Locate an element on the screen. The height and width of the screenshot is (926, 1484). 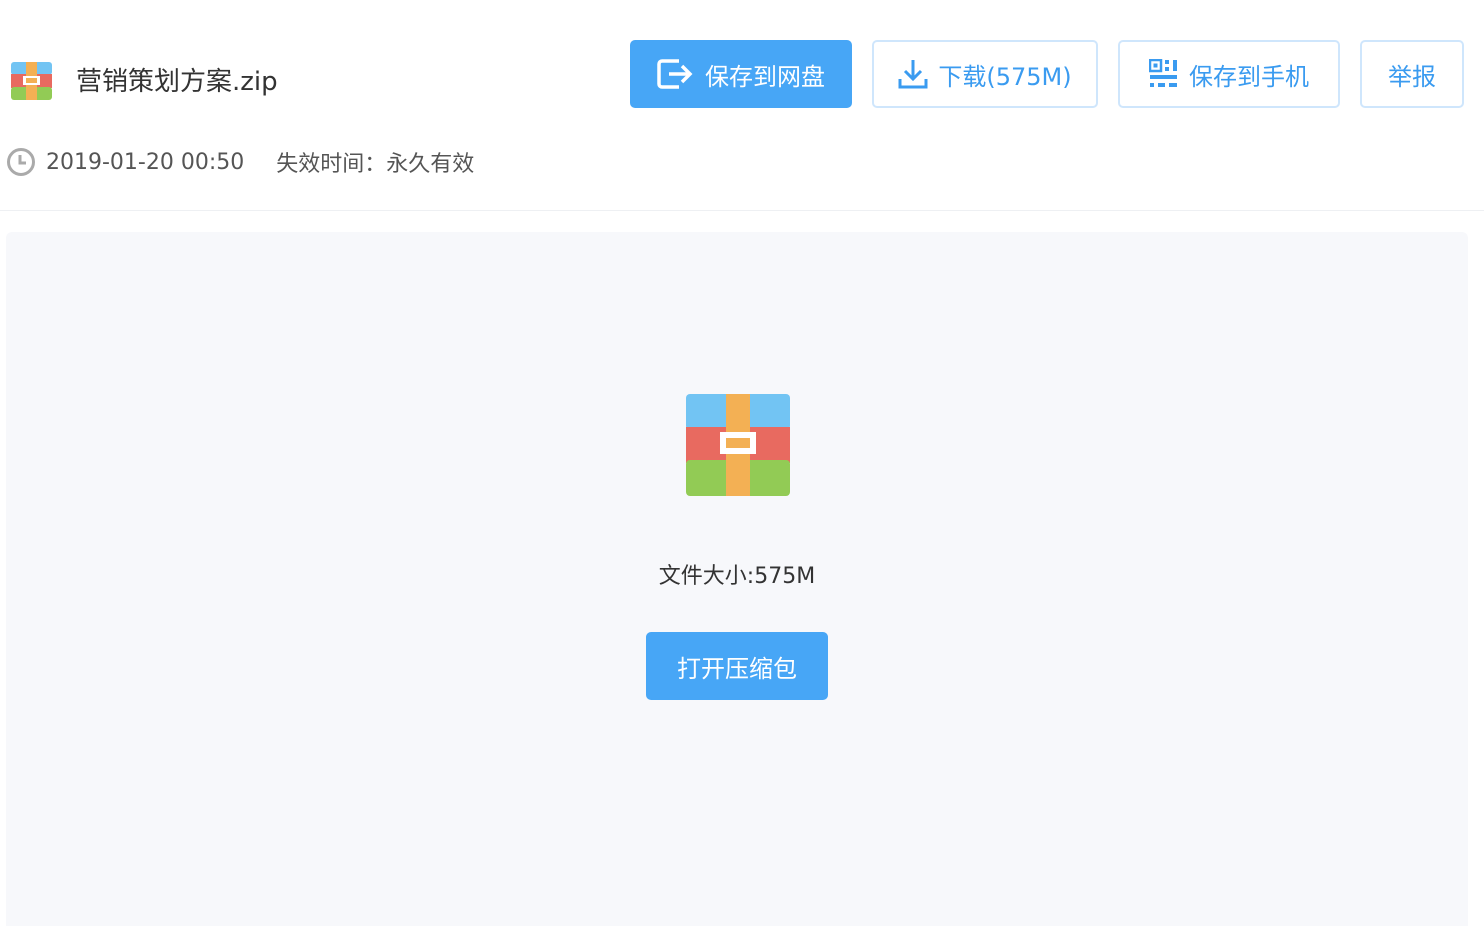
file-size-label: 文件大小:575M is located at coordinates (737, 576).